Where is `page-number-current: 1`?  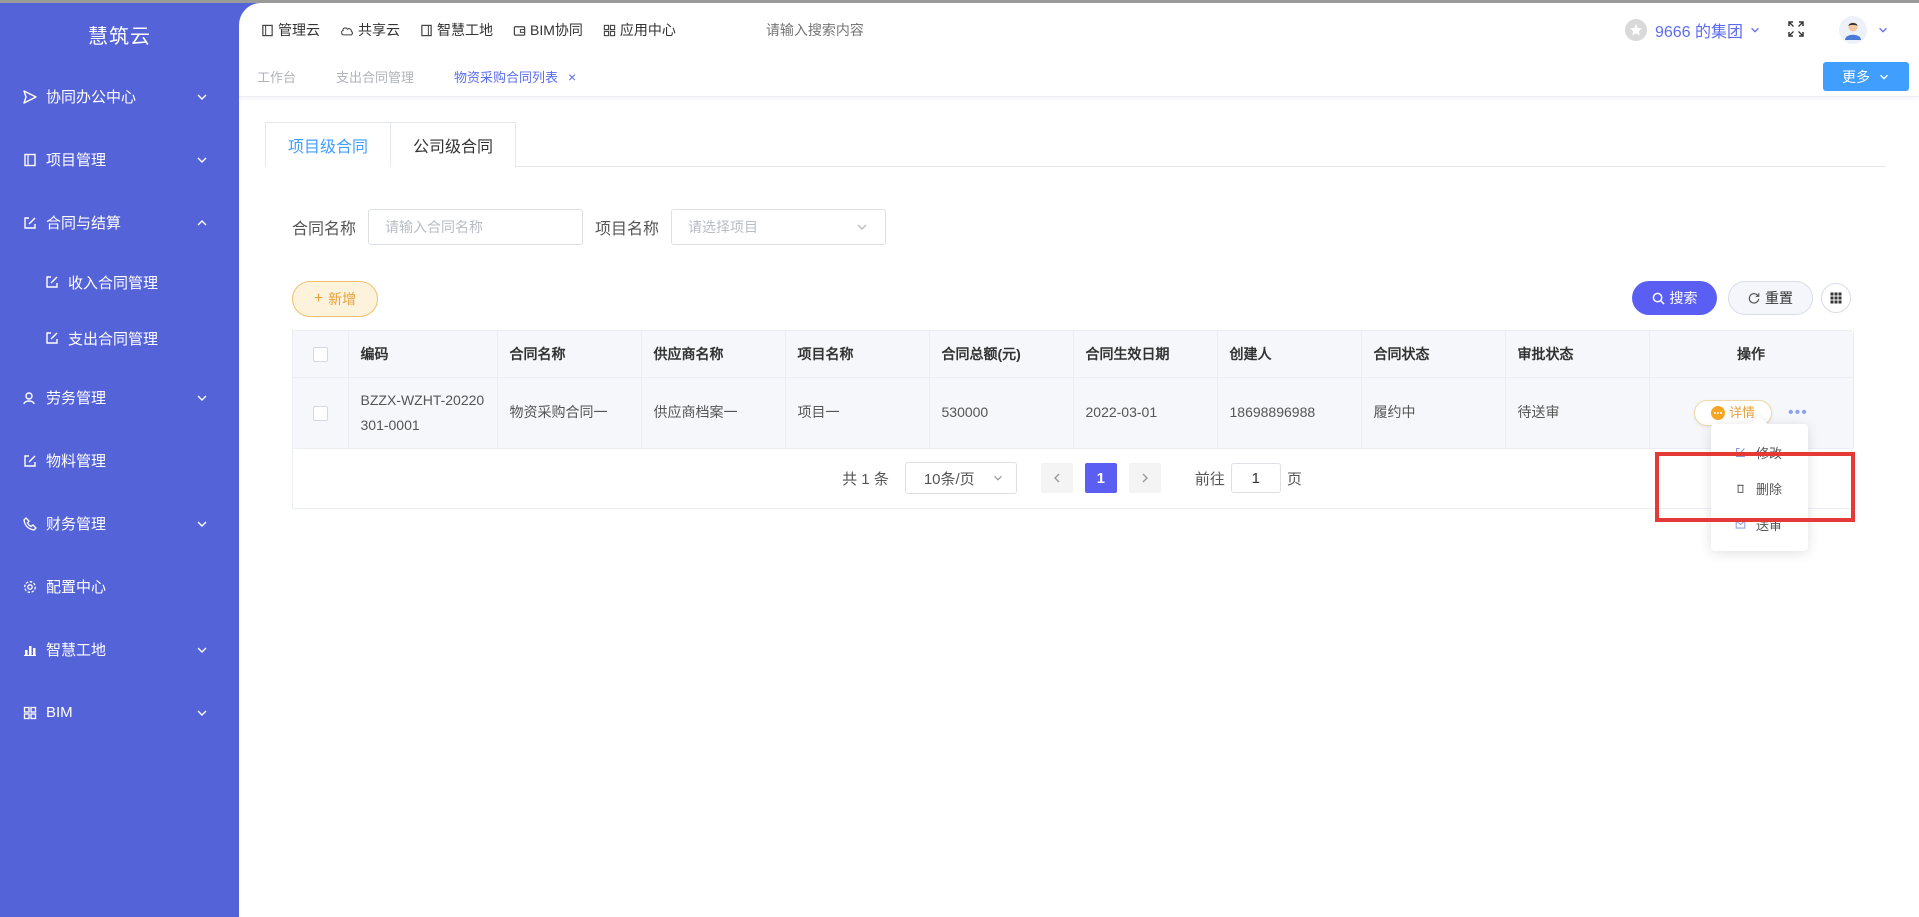
page-number-current: 1 is located at coordinates (1100, 478).